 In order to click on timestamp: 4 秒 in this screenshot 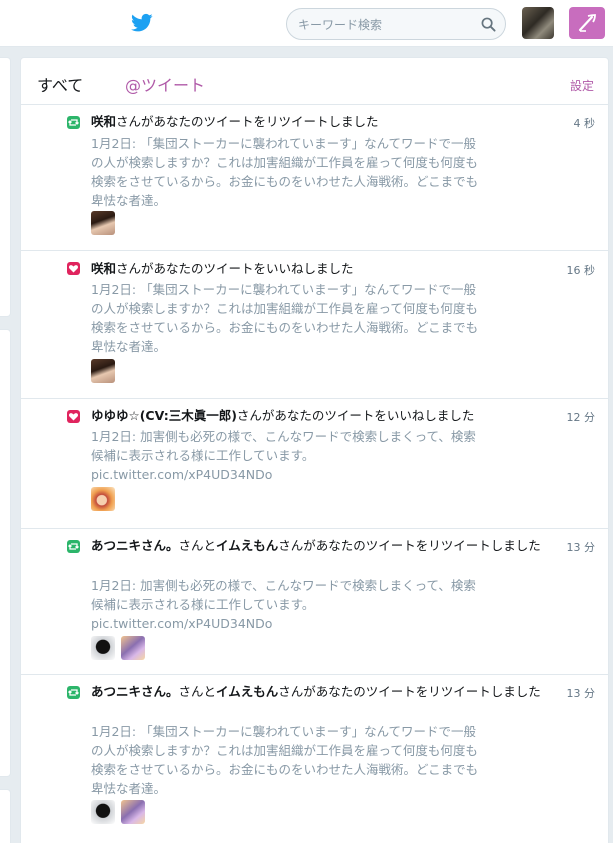, I will do `click(585, 123)`.